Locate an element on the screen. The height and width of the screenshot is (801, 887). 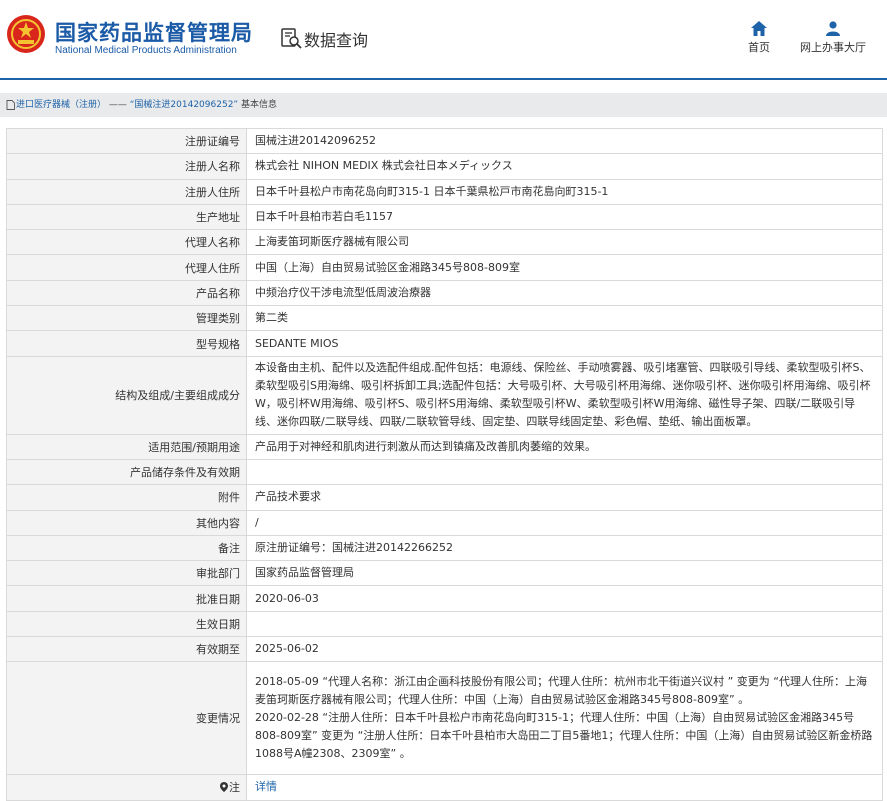
field-label: 注册人住所 is located at coordinates (126, 191).